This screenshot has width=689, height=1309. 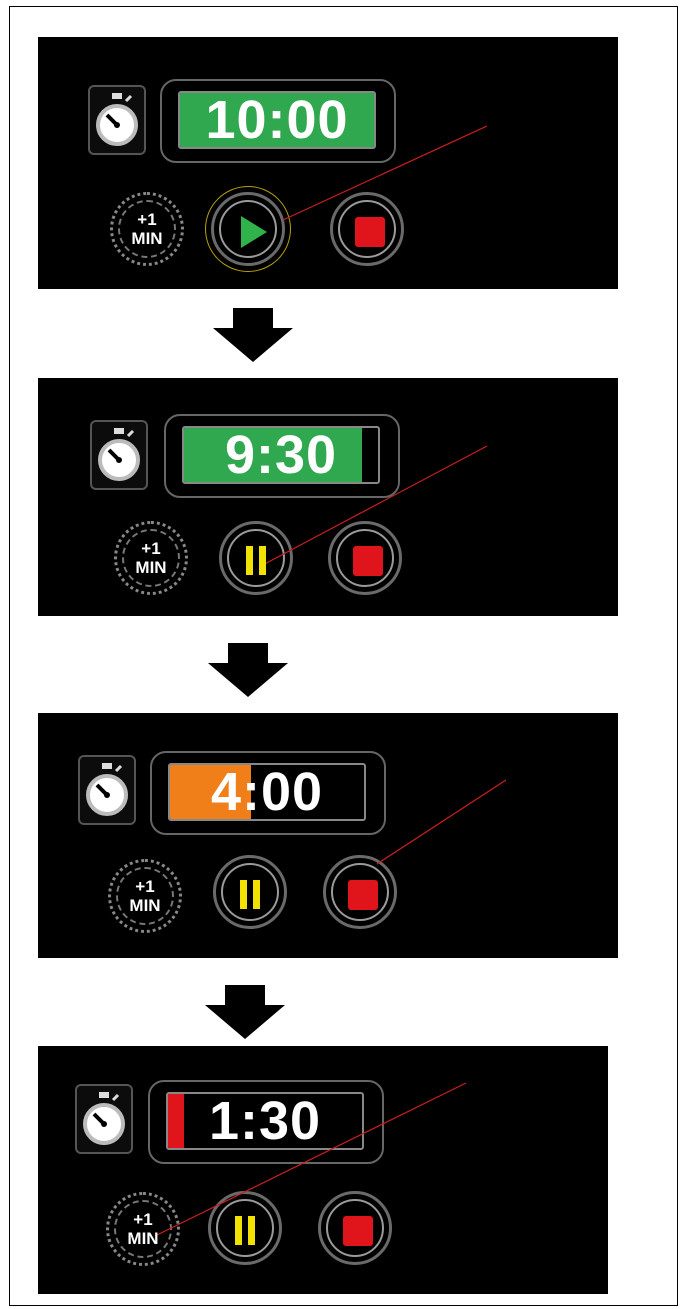 What do you see at coordinates (521, 1080) in the screenshot?
I see `callout-add-minute: Add a minute` at bounding box center [521, 1080].